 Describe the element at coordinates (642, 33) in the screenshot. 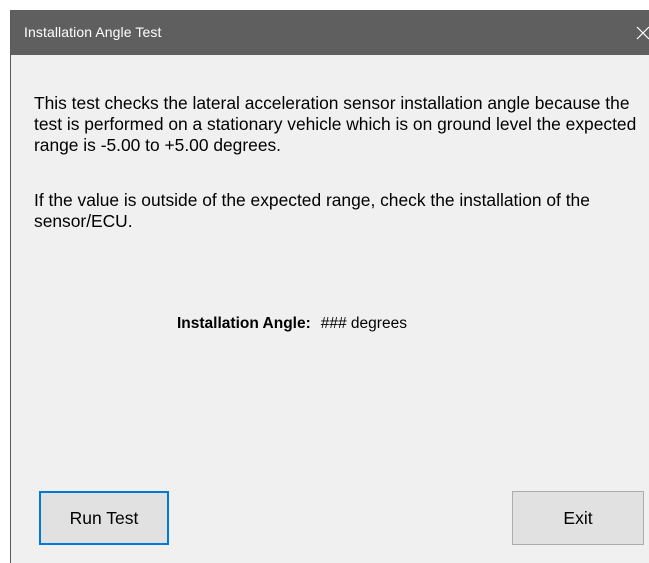

I see `close-icon` at that location.